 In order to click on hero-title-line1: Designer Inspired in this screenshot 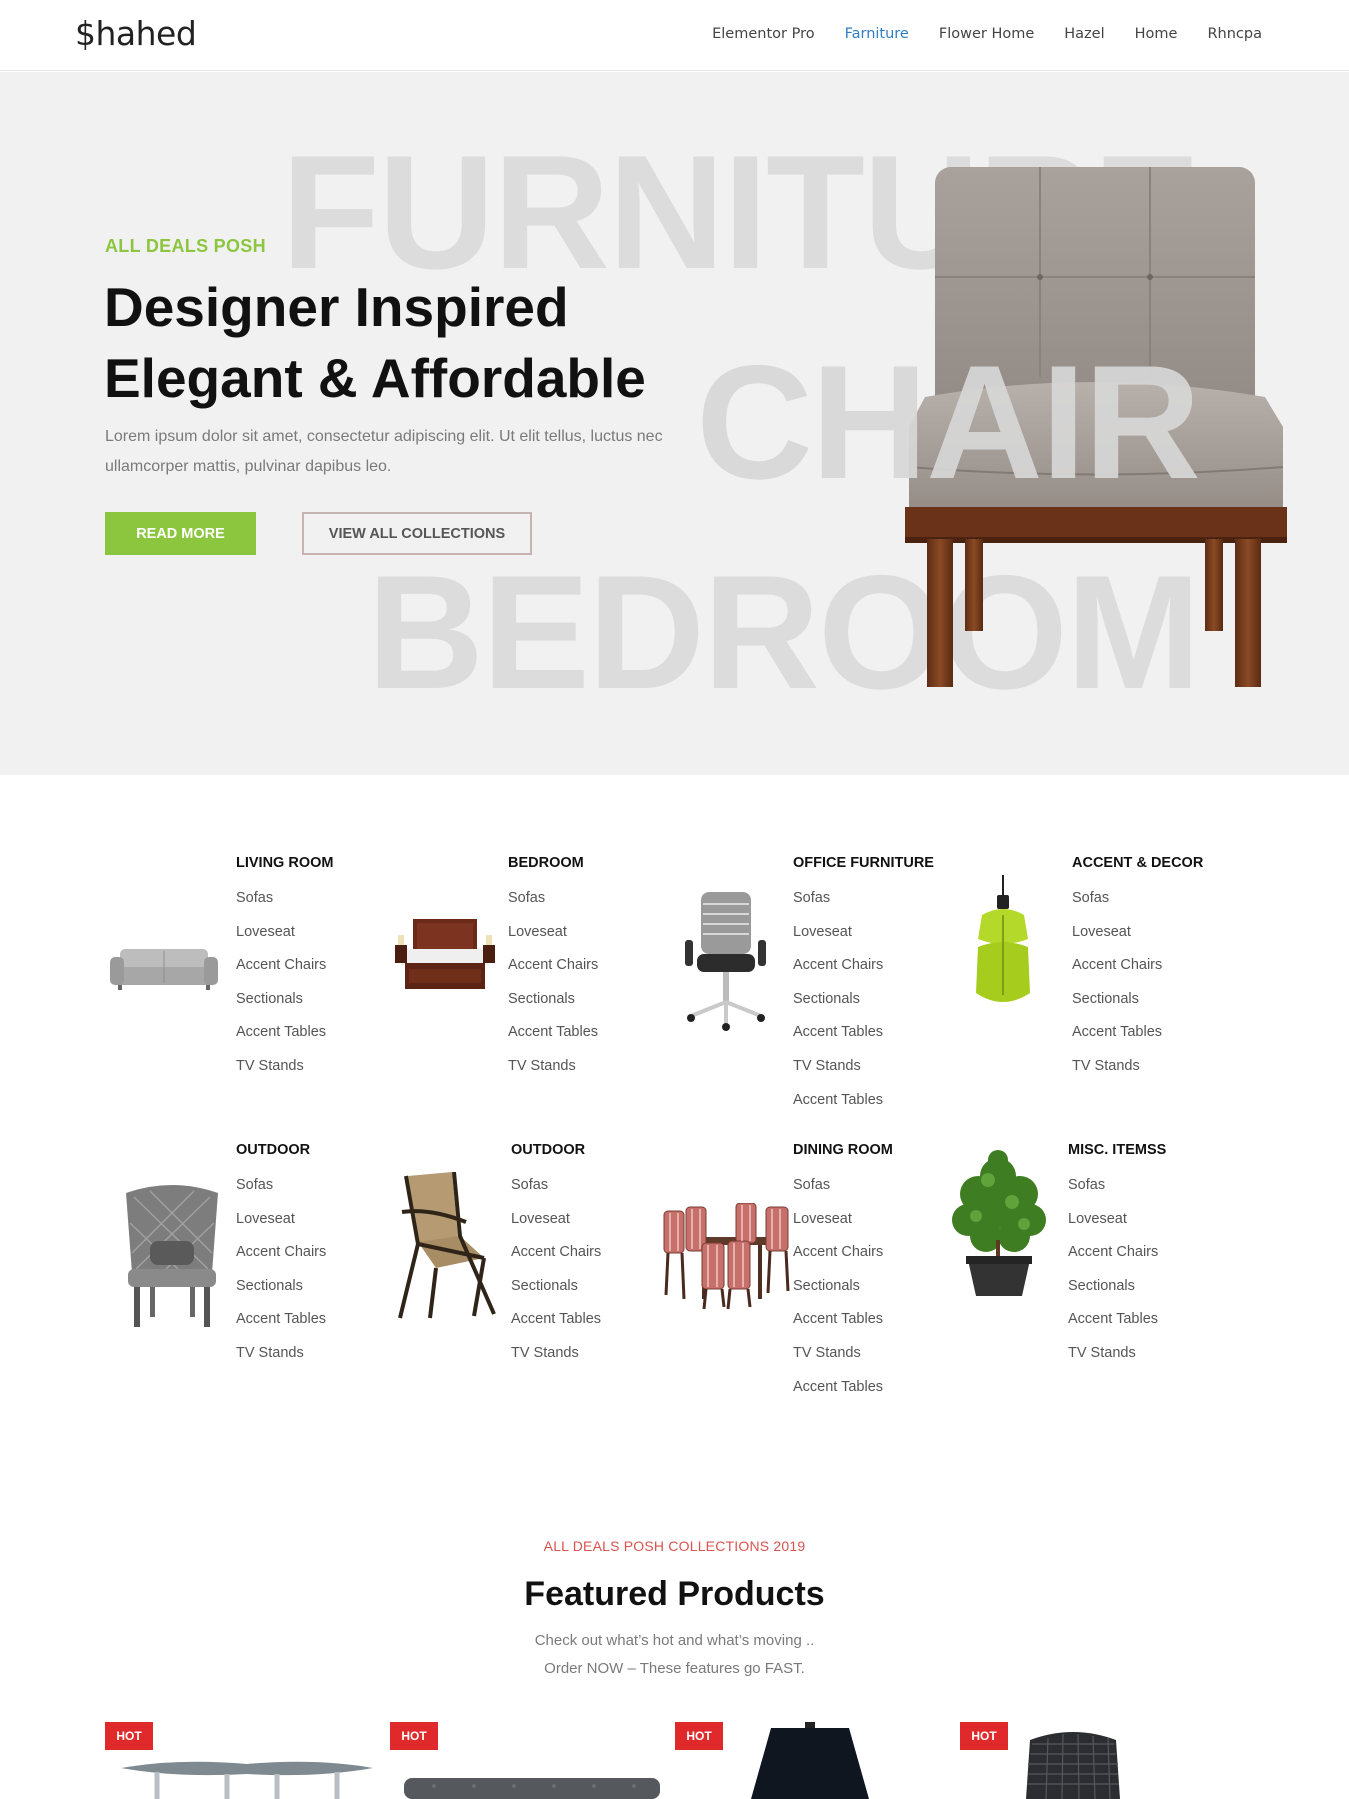, I will do `click(336, 307)`.